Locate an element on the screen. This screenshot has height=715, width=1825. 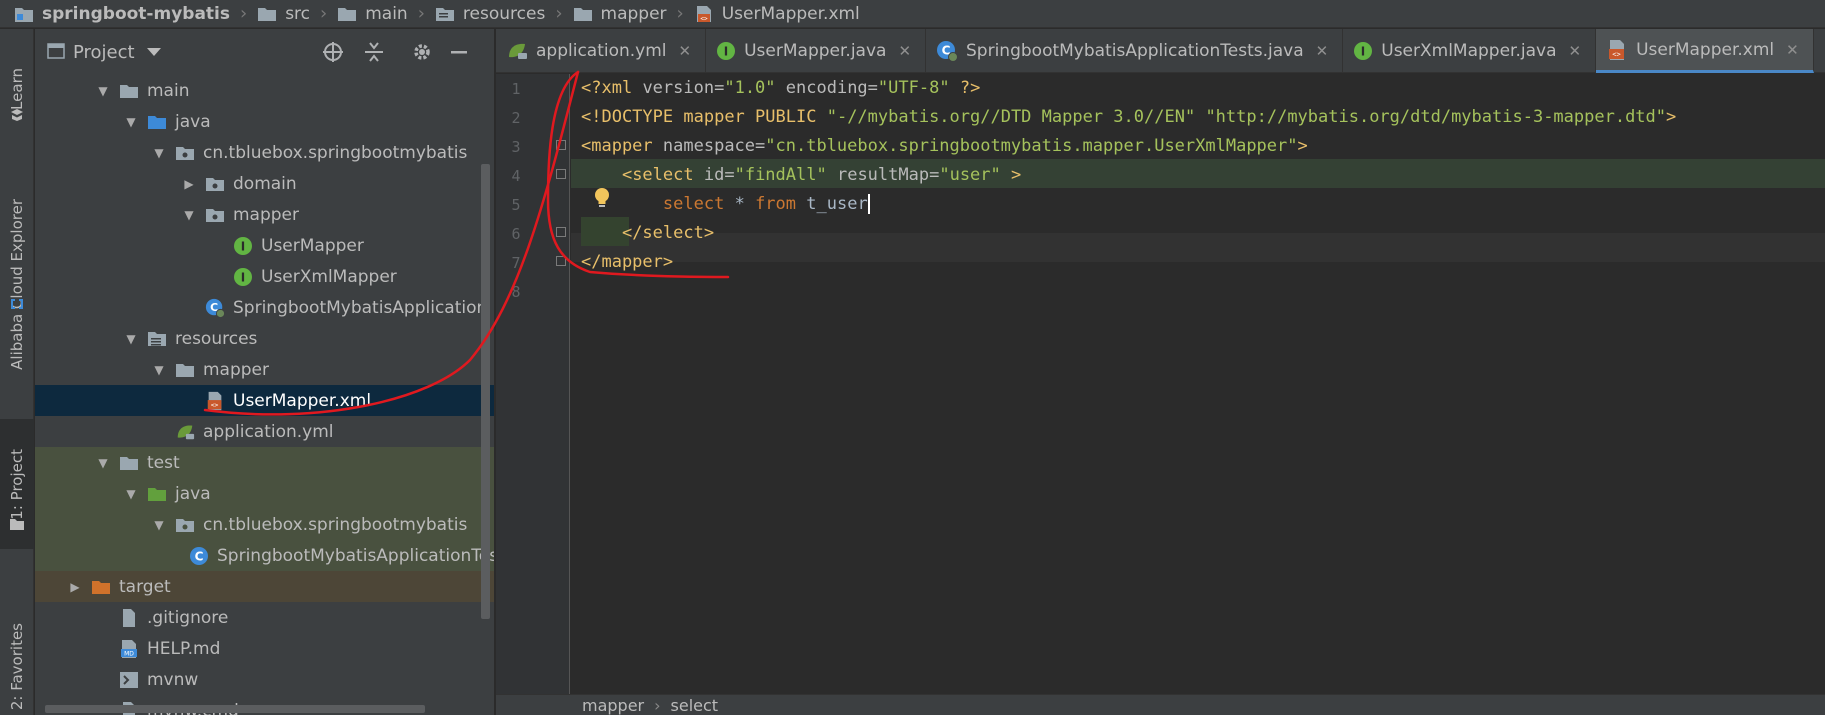
tree-node-userxmlmapper: I UserXmlMapper is located at coordinates (264, 276).